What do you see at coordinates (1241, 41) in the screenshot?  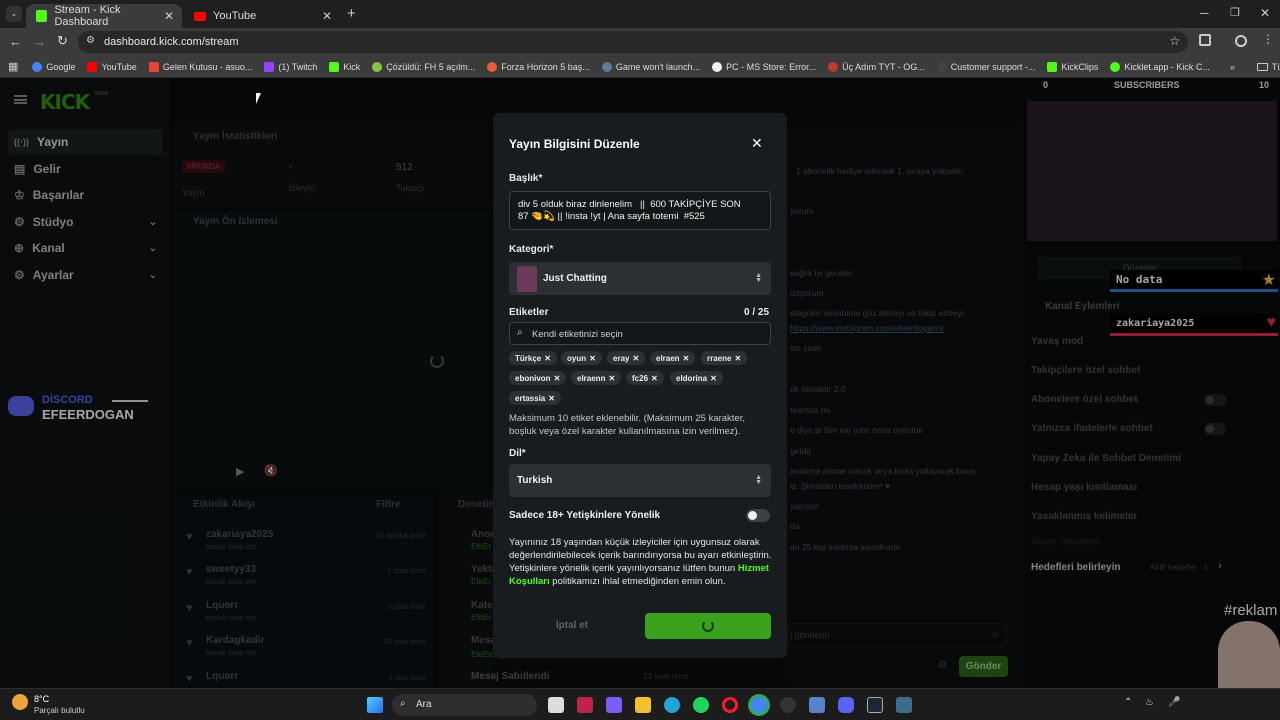 I see `profile-icon` at bounding box center [1241, 41].